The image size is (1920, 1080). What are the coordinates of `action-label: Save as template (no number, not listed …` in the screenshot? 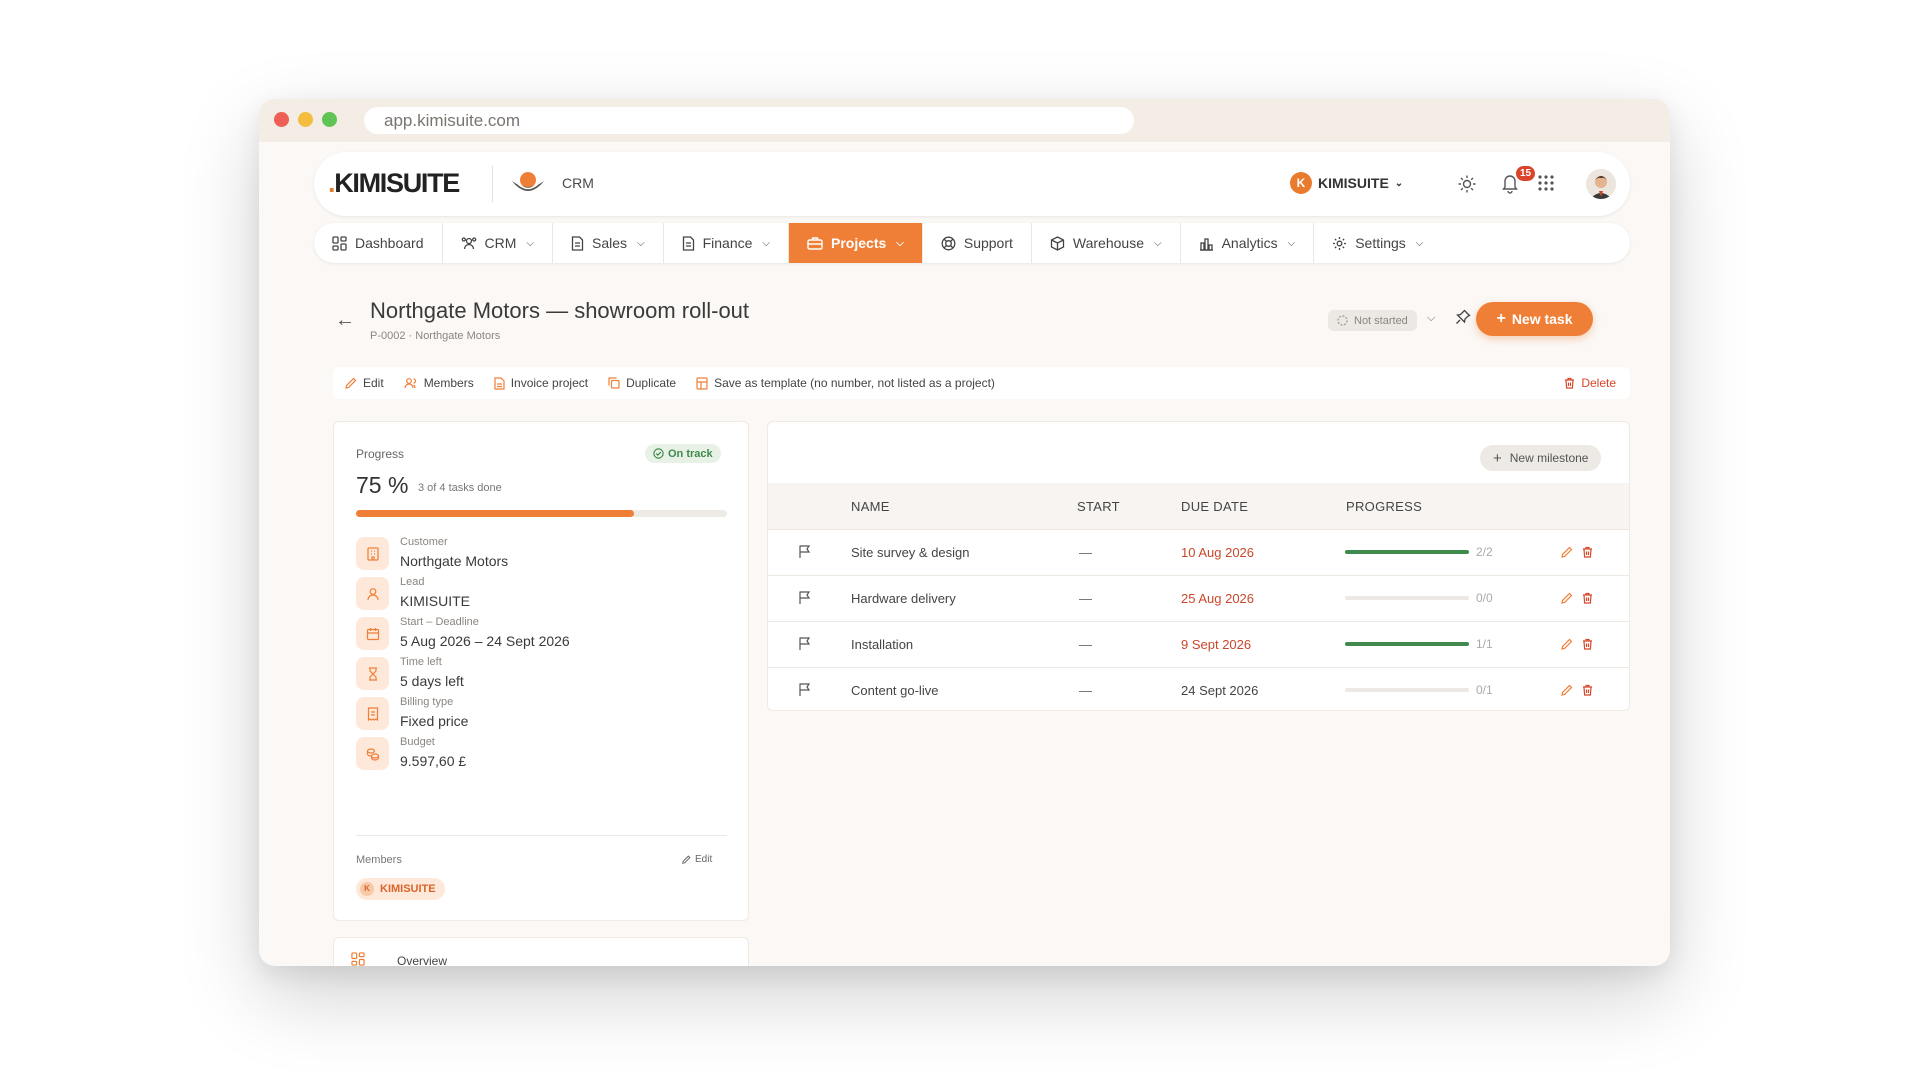 It's located at (854, 383).